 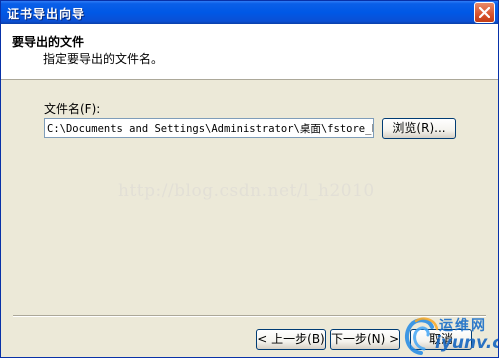 What do you see at coordinates (72, 109) in the screenshot?
I see `file-name-label: 文件名(F):` at bounding box center [72, 109].